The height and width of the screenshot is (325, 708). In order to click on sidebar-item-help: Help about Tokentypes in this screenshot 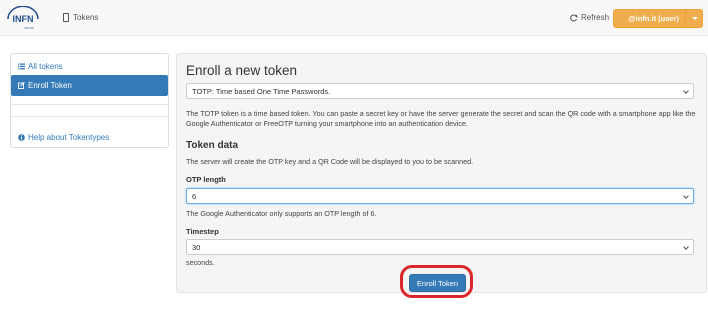, I will do `click(89, 137)`.